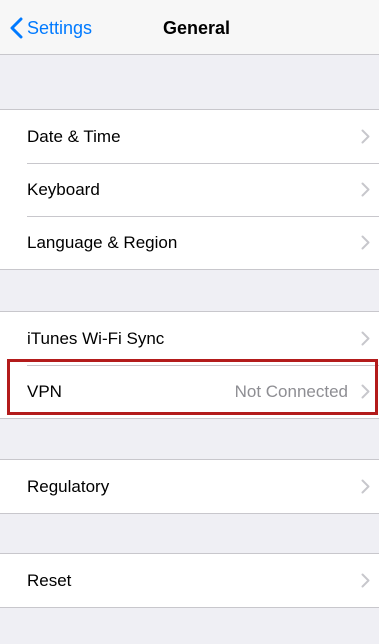 This screenshot has width=379, height=644. What do you see at coordinates (291, 391) in the screenshot?
I see `vpn-status: Not Connected` at bounding box center [291, 391].